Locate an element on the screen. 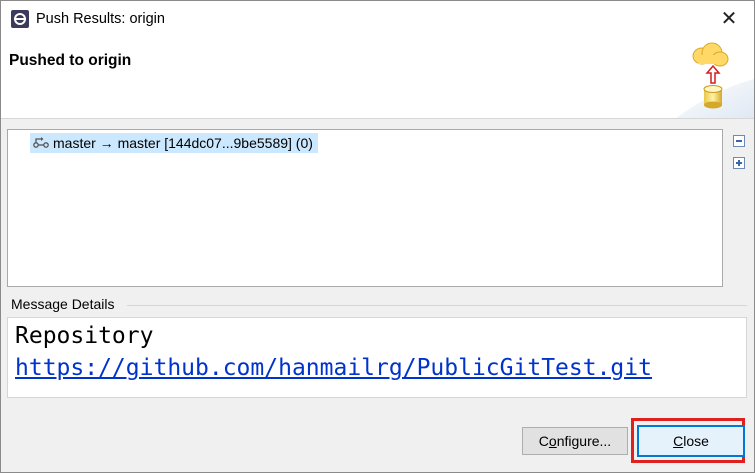 Image resolution: width=755 pixels, height=473 pixels. close-button: Close is located at coordinates (691, 441).